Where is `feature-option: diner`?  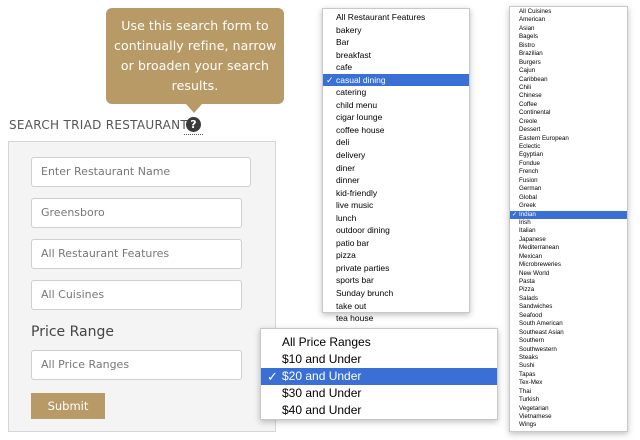
feature-option: diner is located at coordinates (396, 168).